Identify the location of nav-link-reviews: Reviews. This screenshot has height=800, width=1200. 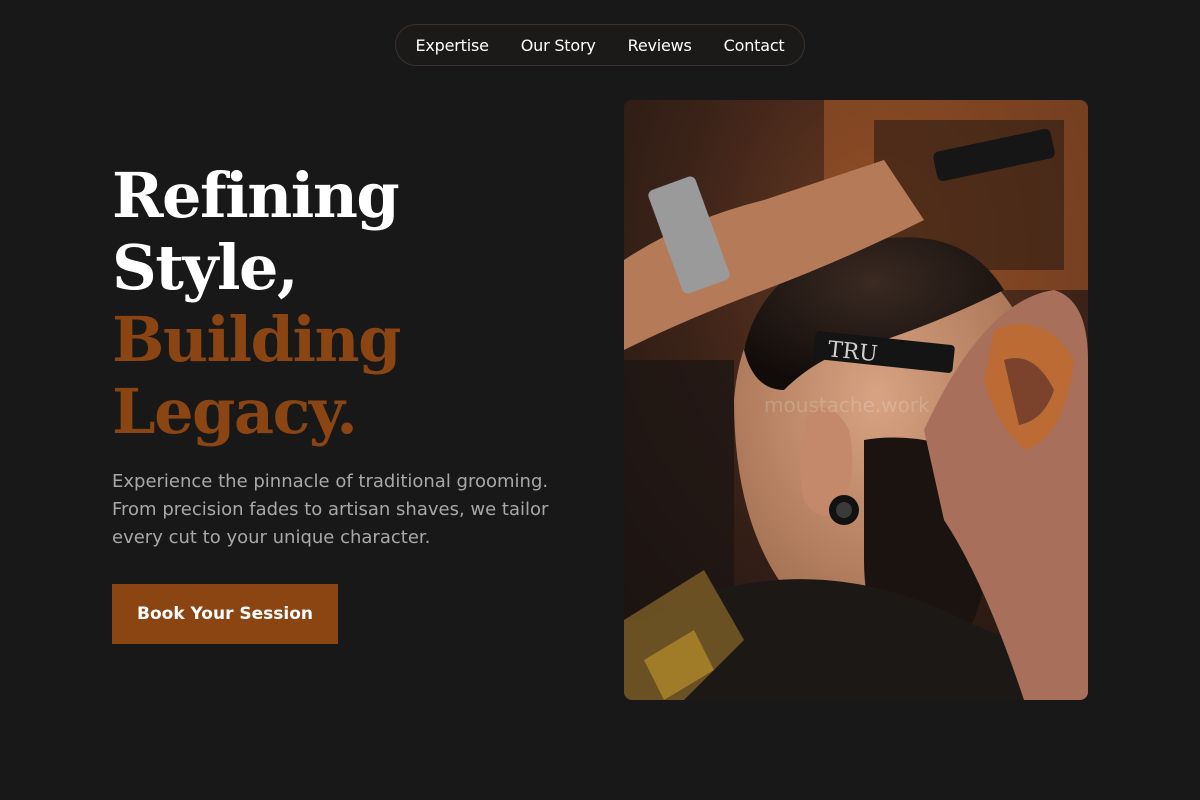
(660, 45).